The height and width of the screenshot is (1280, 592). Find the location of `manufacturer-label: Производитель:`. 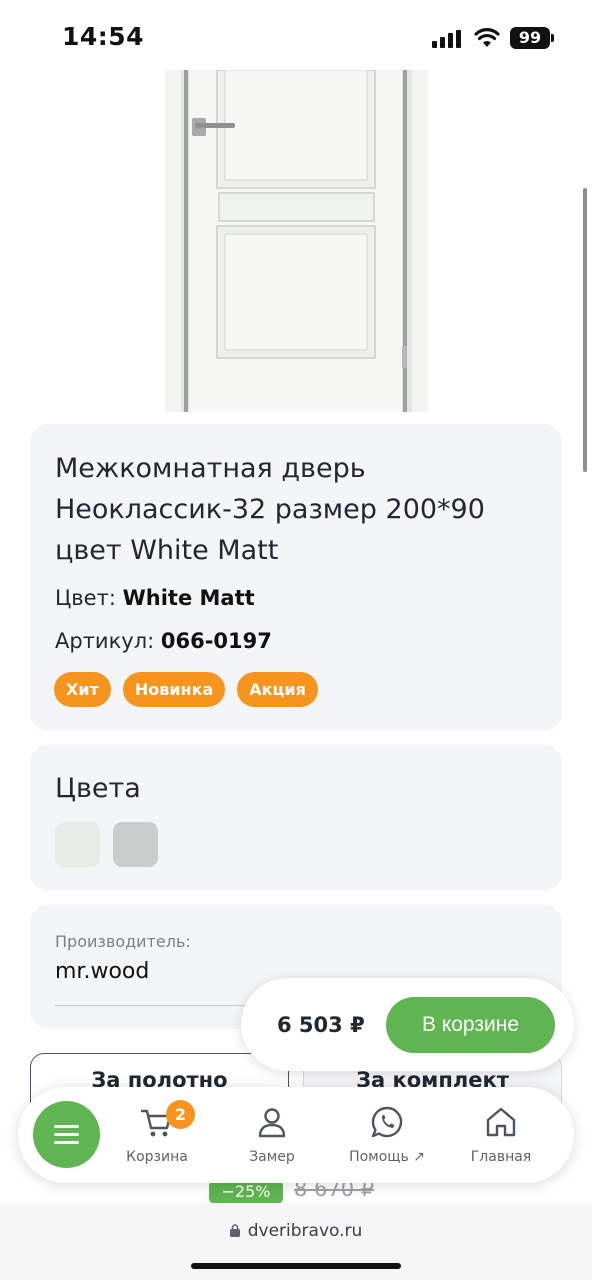

manufacturer-label: Производитель: is located at coordinates (123, 941).